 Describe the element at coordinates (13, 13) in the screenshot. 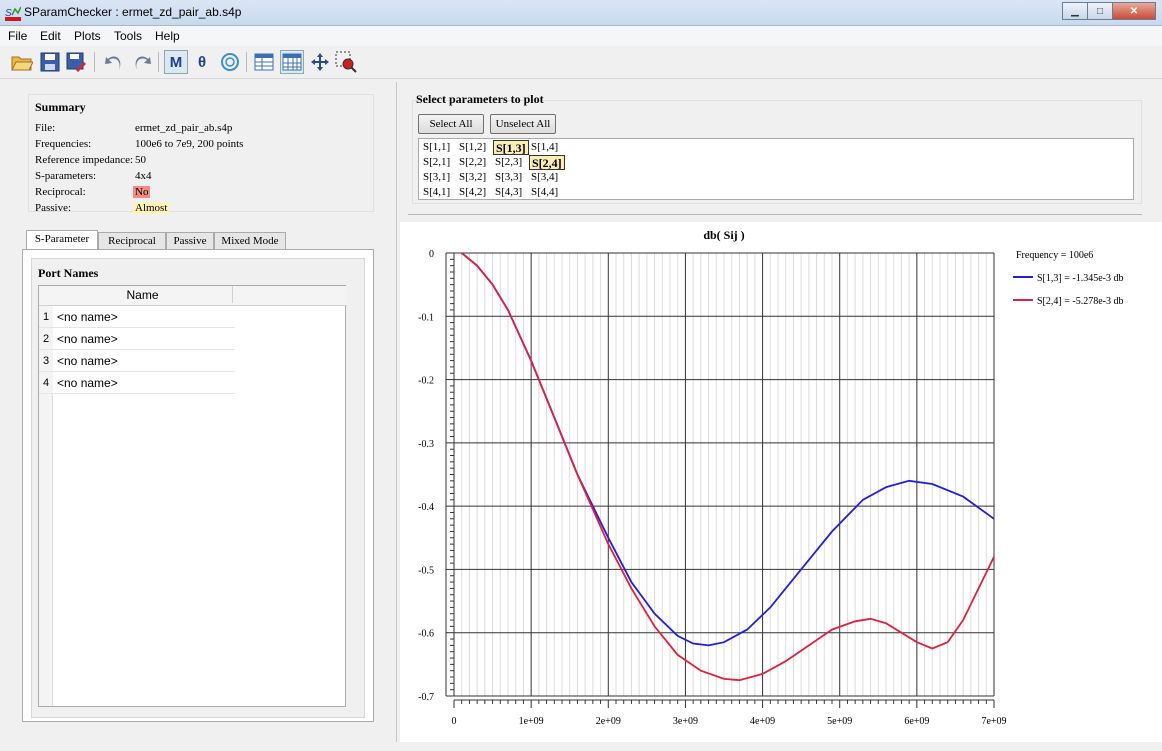

I see `app-logo-icon: S` at that location.